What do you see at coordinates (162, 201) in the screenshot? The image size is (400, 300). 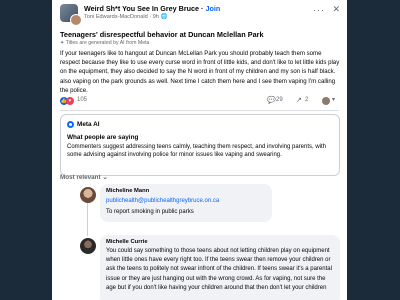 I see `comment-link: publichealth@publichealthgreybruce.on.ca` at bounding box center [162, 201].